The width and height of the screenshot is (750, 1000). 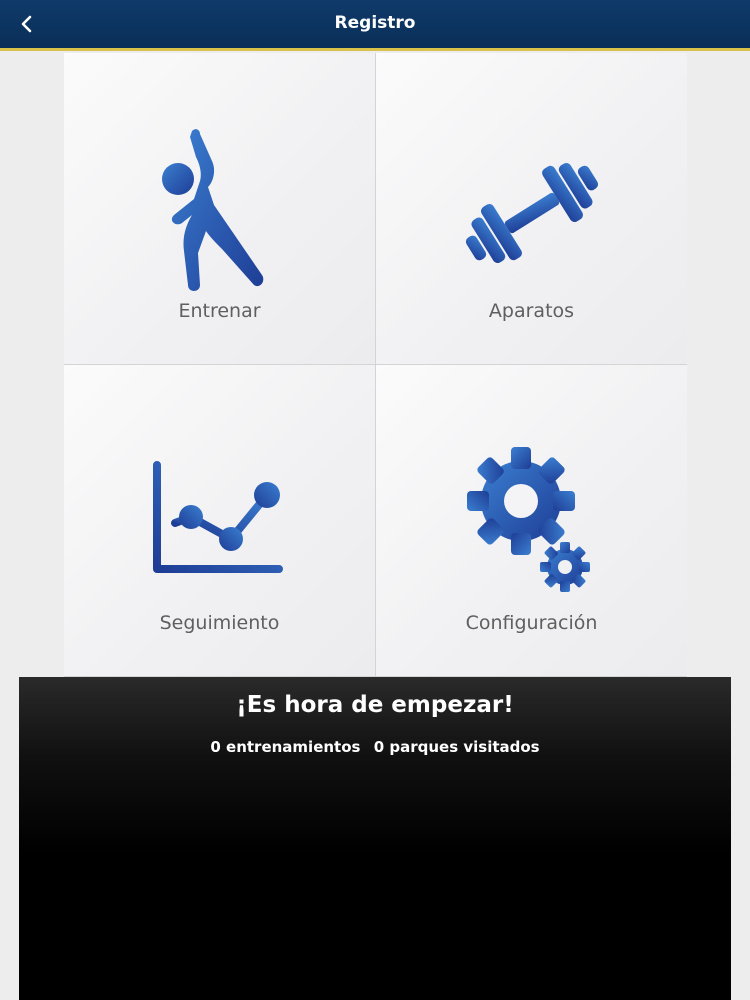 I want to click on tile-label: Aparatos, so click(x=531, y=311).